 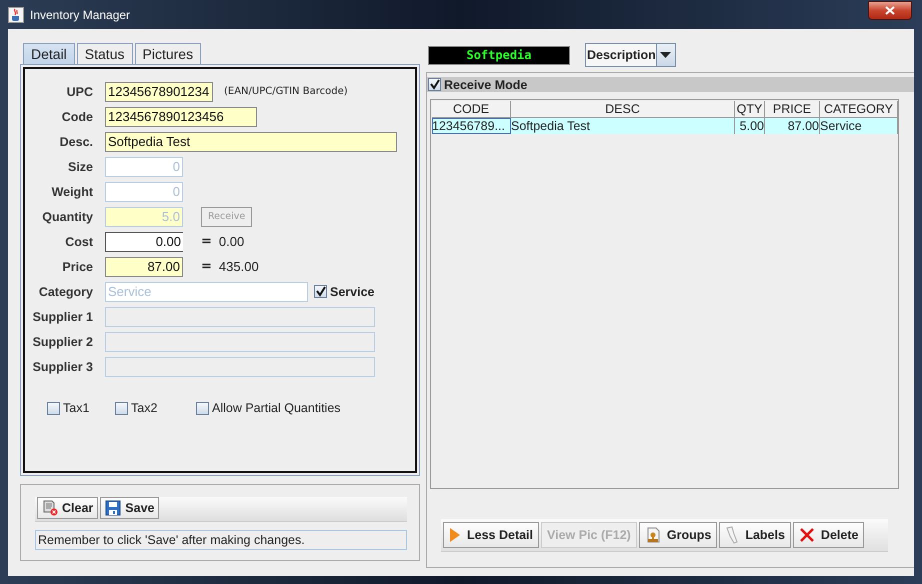 What do you see at coordinates (221, 540) in the screenshot?
I see `message-field: Remember to click 'Save' after making changes.` at bounding box center [221, 540].